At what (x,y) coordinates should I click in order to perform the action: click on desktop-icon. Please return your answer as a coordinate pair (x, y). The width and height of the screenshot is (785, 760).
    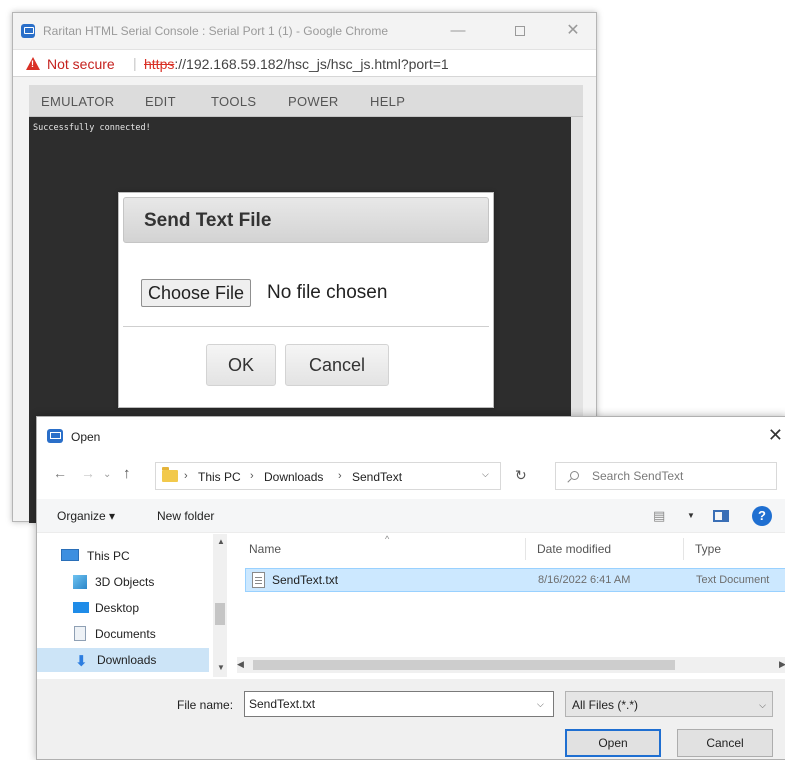
    Looking at the image, I should click on (81, 607).